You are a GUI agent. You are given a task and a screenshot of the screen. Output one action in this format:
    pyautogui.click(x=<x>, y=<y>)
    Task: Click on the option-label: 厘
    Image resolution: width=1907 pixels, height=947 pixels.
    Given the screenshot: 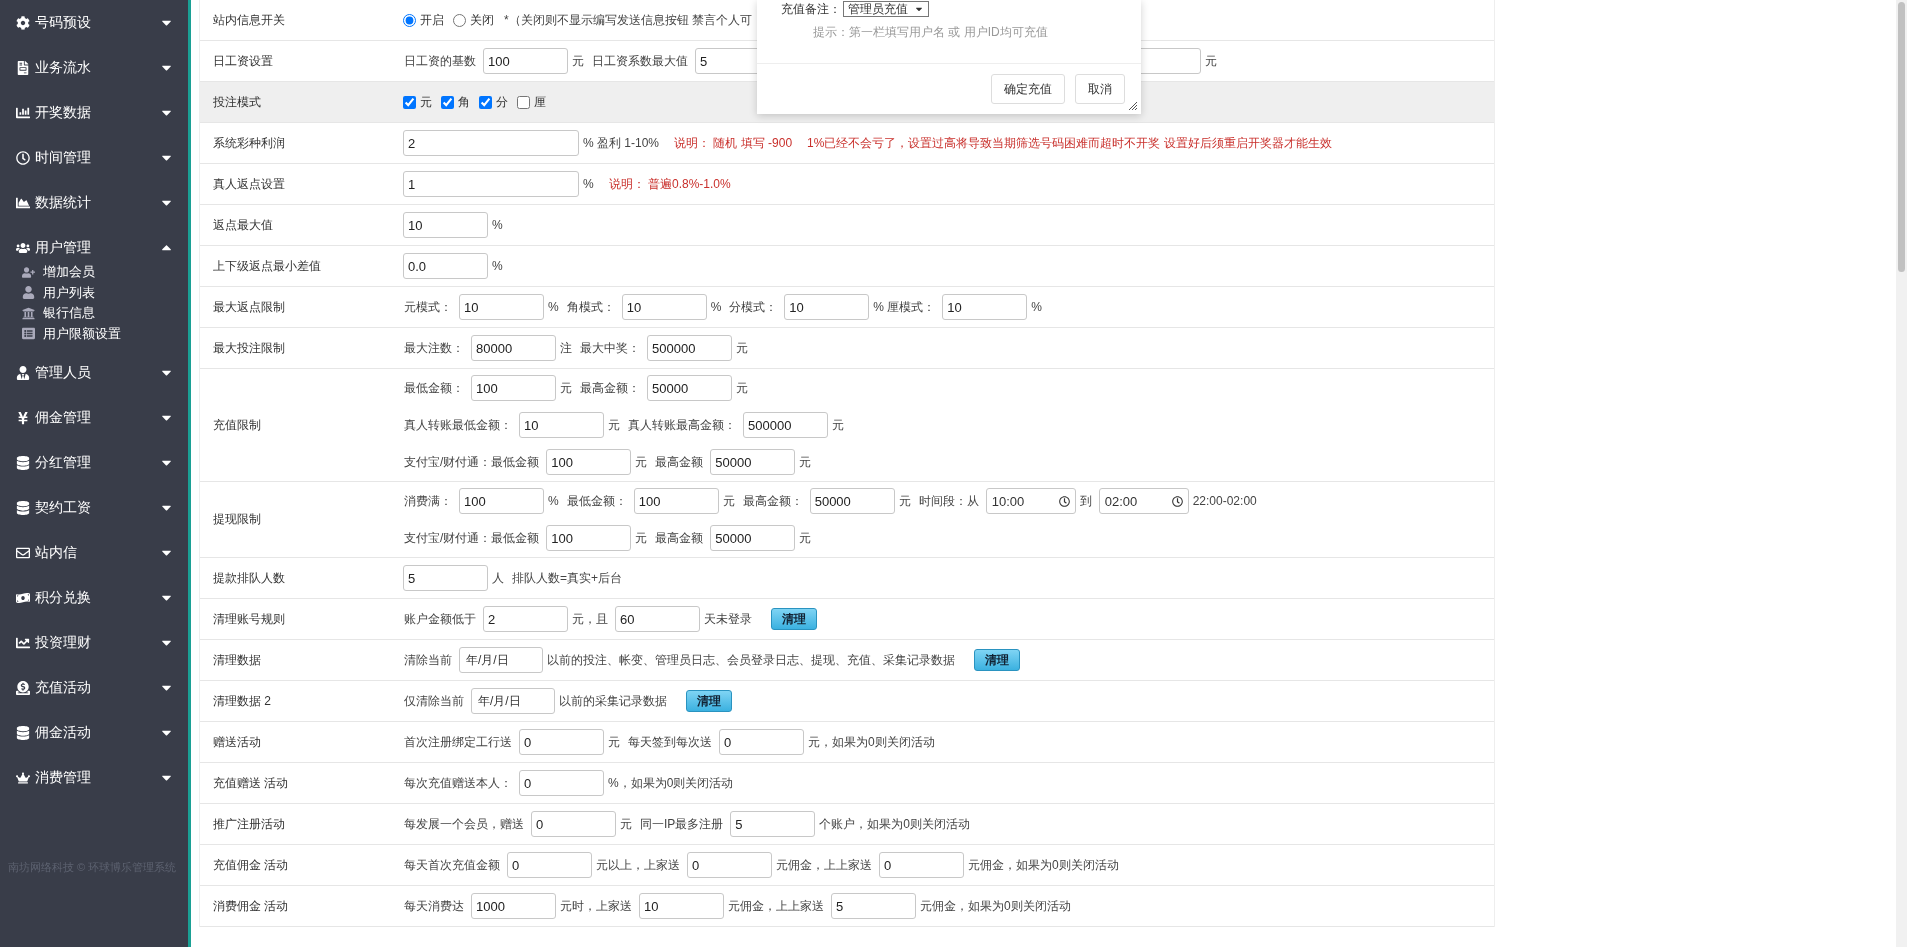 What is the action you would take?
    pyautogui.click(x=540, y=102)
    